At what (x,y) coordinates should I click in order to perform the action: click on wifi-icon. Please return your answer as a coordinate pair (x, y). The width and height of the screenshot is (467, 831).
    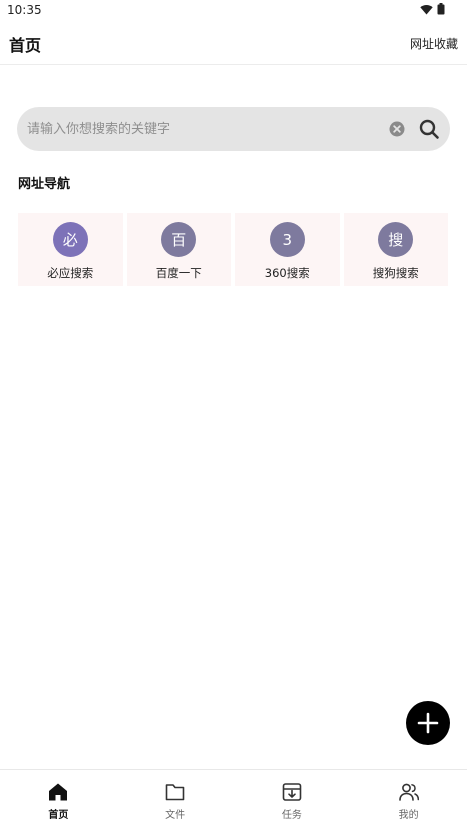
    Looking at the image, I should click on (426, 9).